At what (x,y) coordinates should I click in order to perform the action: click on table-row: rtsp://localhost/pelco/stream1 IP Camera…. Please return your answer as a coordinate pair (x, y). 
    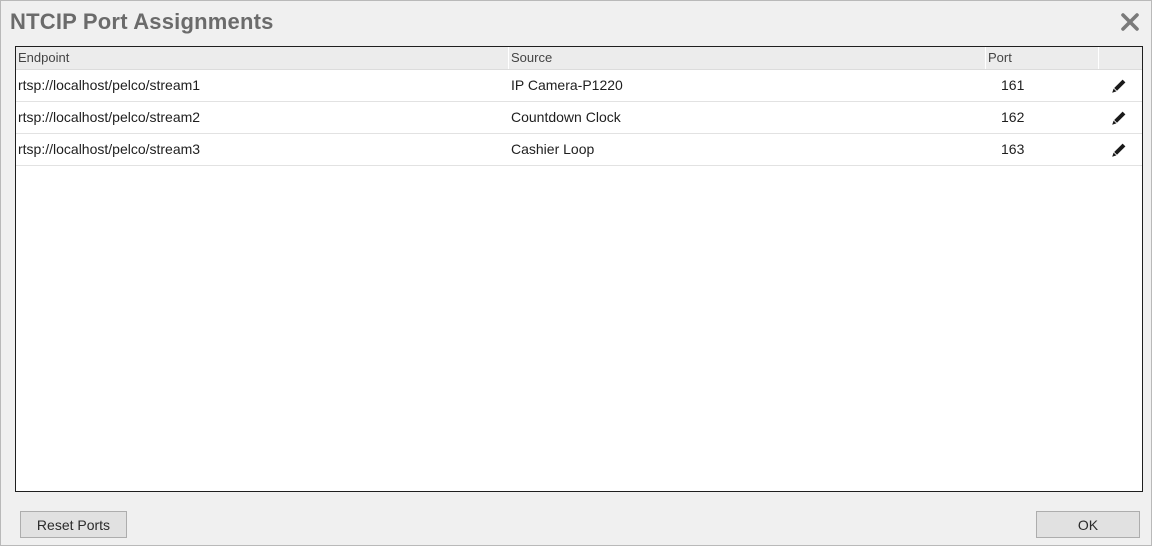
    Looking at the image, I should click on (579, 86).